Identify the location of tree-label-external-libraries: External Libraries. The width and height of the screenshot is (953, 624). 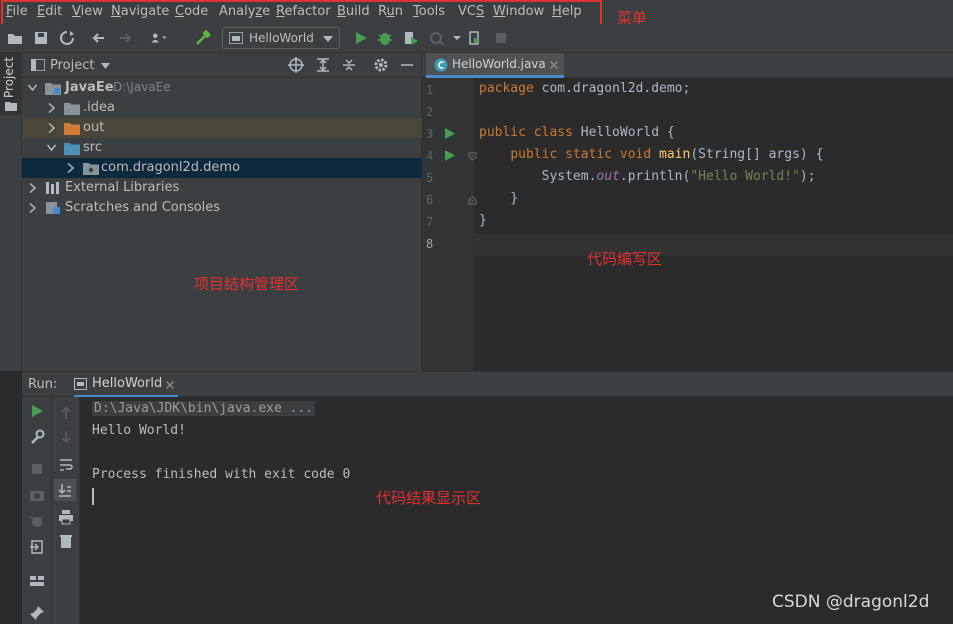
(122, 187).